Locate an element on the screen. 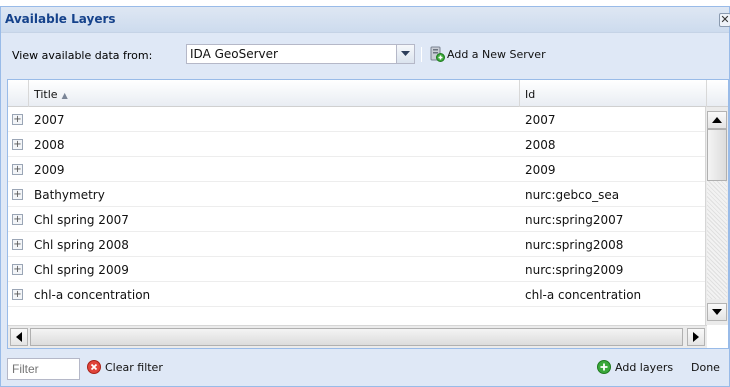 This screenshot has height=387, width=730. row-title: Chl spring 2008 is located at coordinates (81, 245).